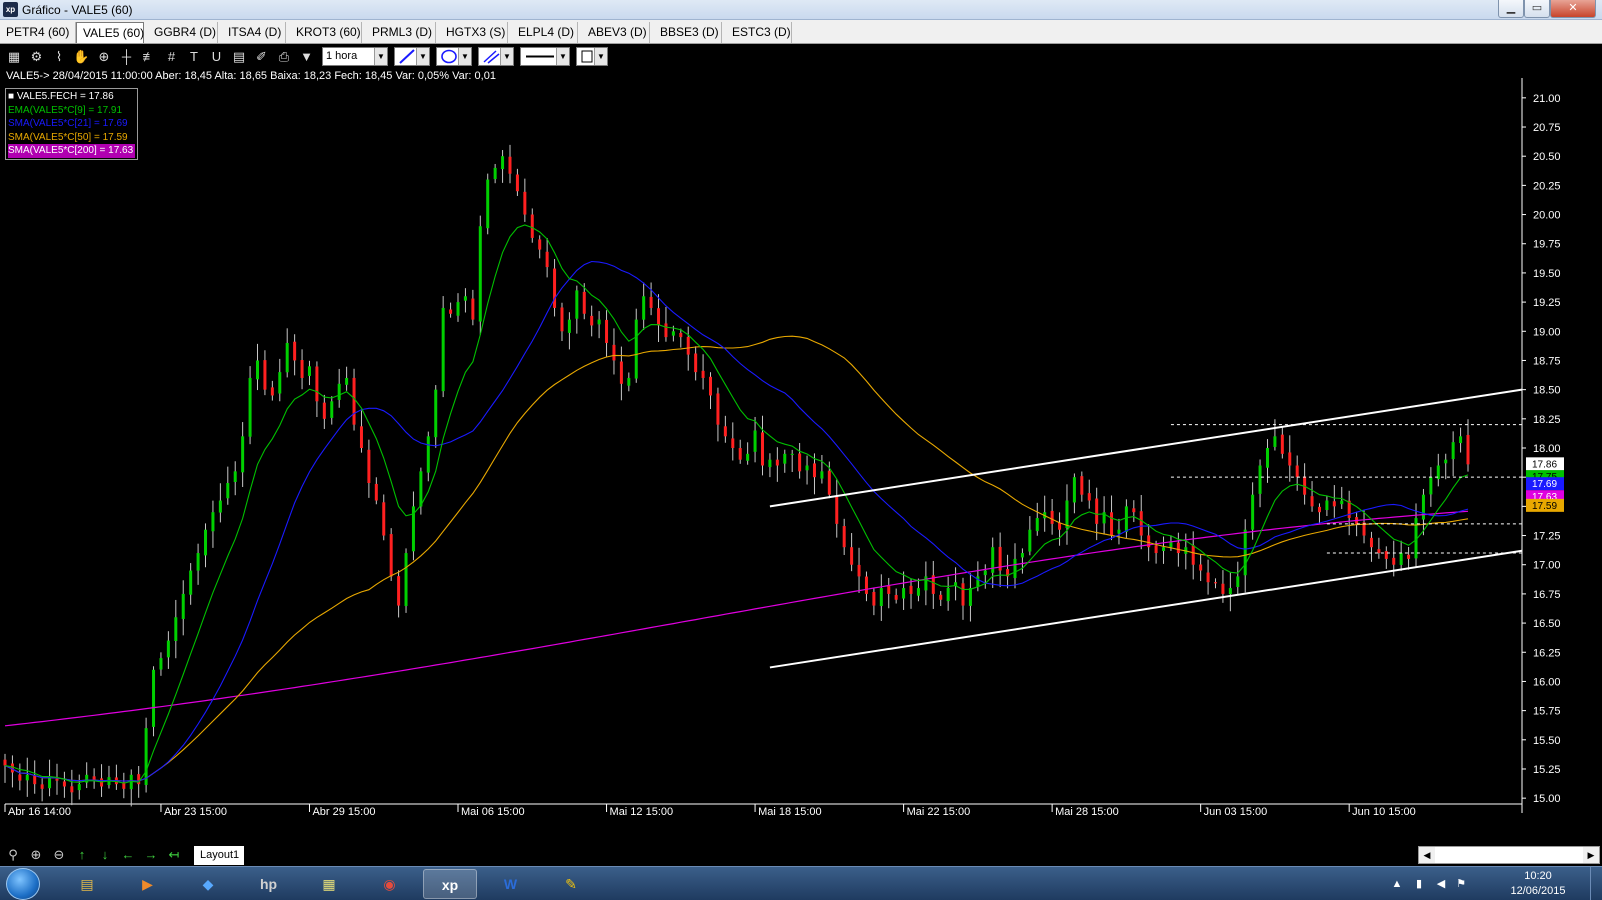 This screenshot has height=900, width=1602. Describe the element at coordinates (545, 56) in the screenshot. I see `line-style-select: ▼` at that location.